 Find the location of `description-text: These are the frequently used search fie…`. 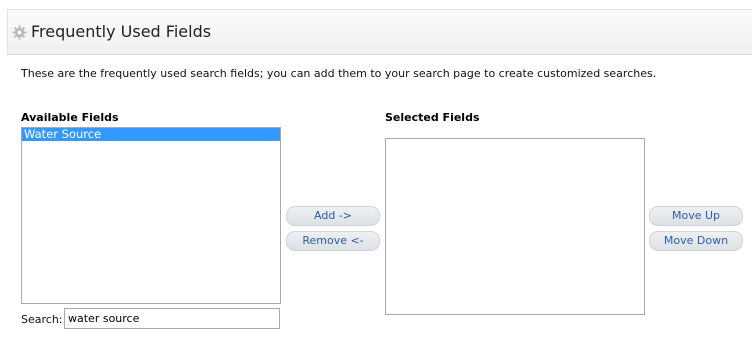

description-text: These are the frequently used search fie… is located at coordinates (339, 73).